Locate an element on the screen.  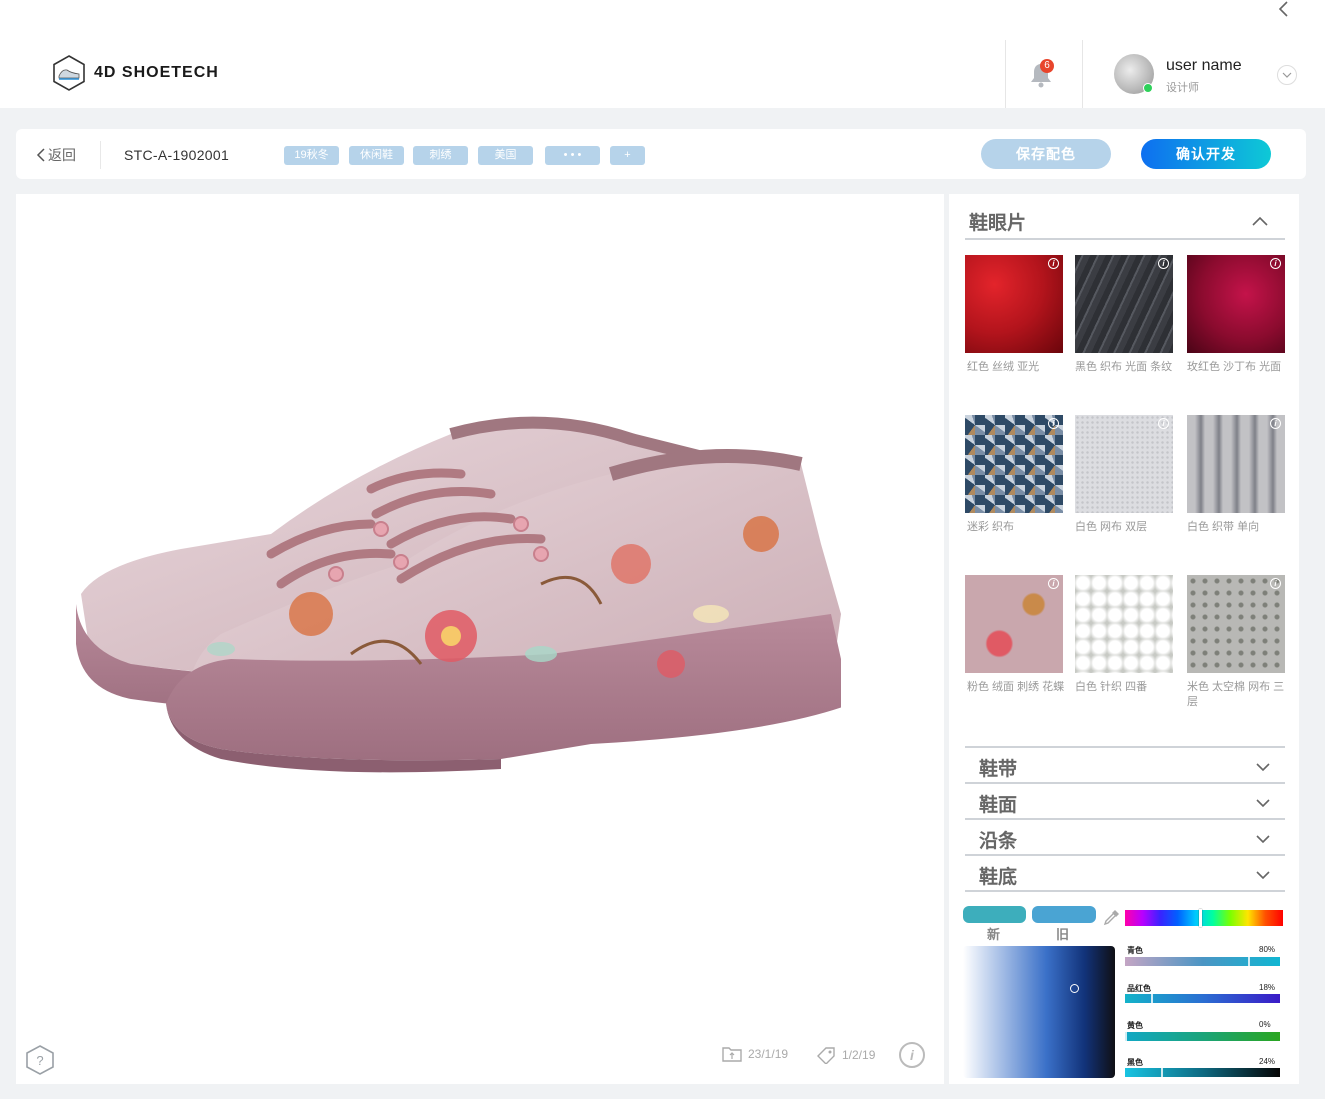
logo-text: 4D SHOETECH is located at coordinates (156, 72).